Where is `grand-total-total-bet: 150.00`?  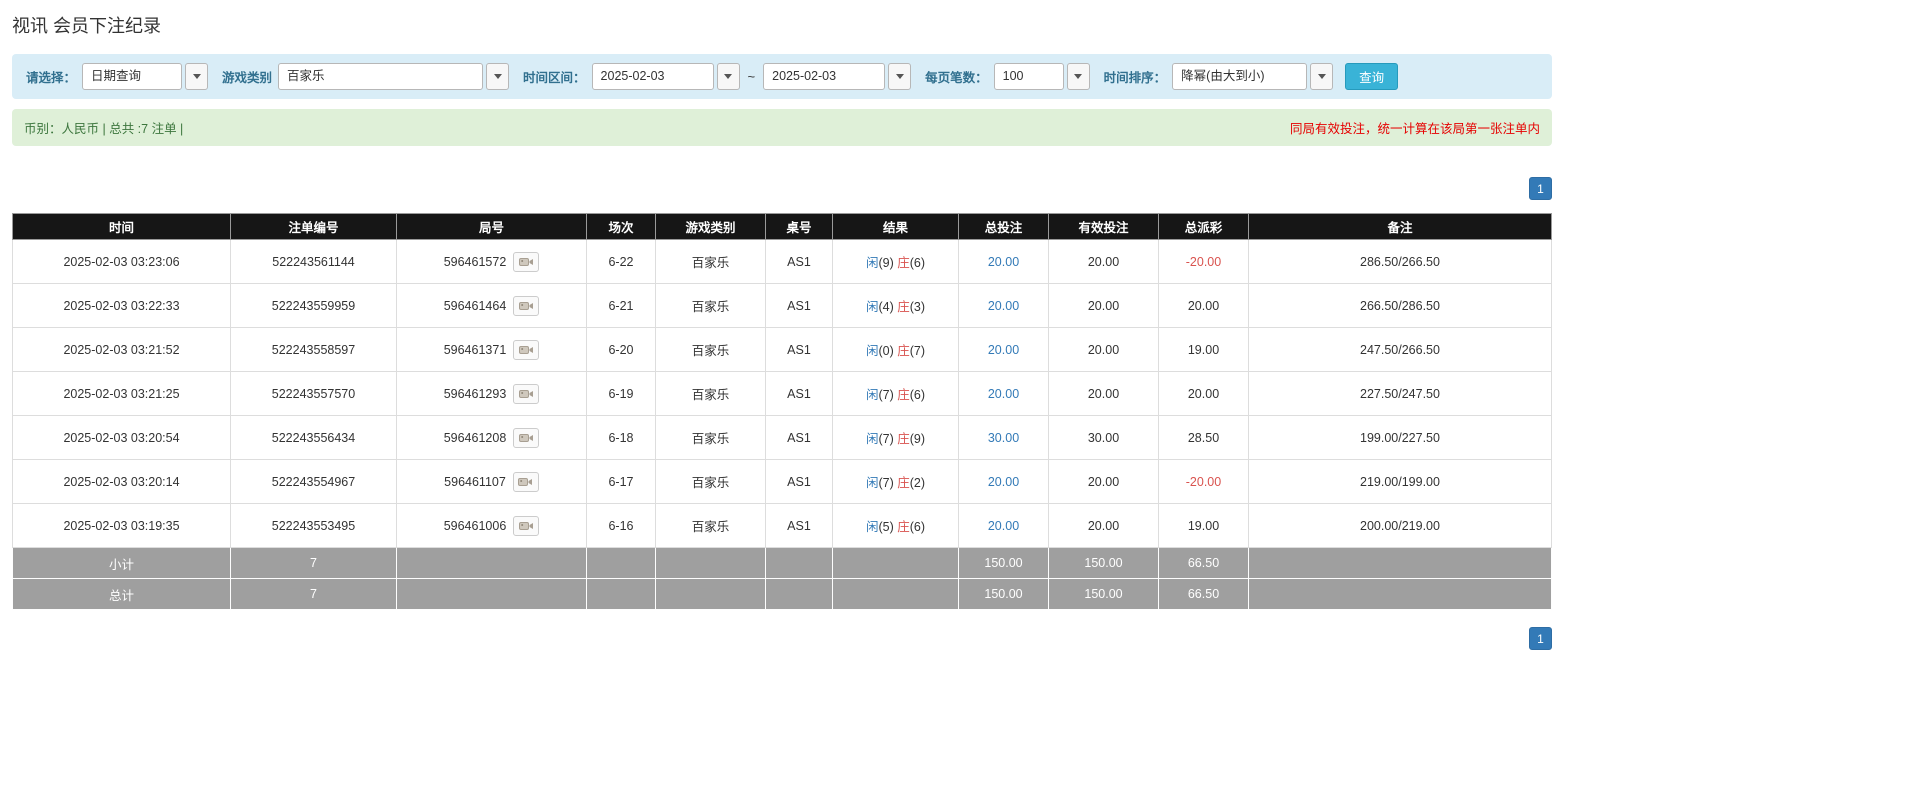
grand-total-total-bet: 150.00 is located at coordinates (1003, 594).